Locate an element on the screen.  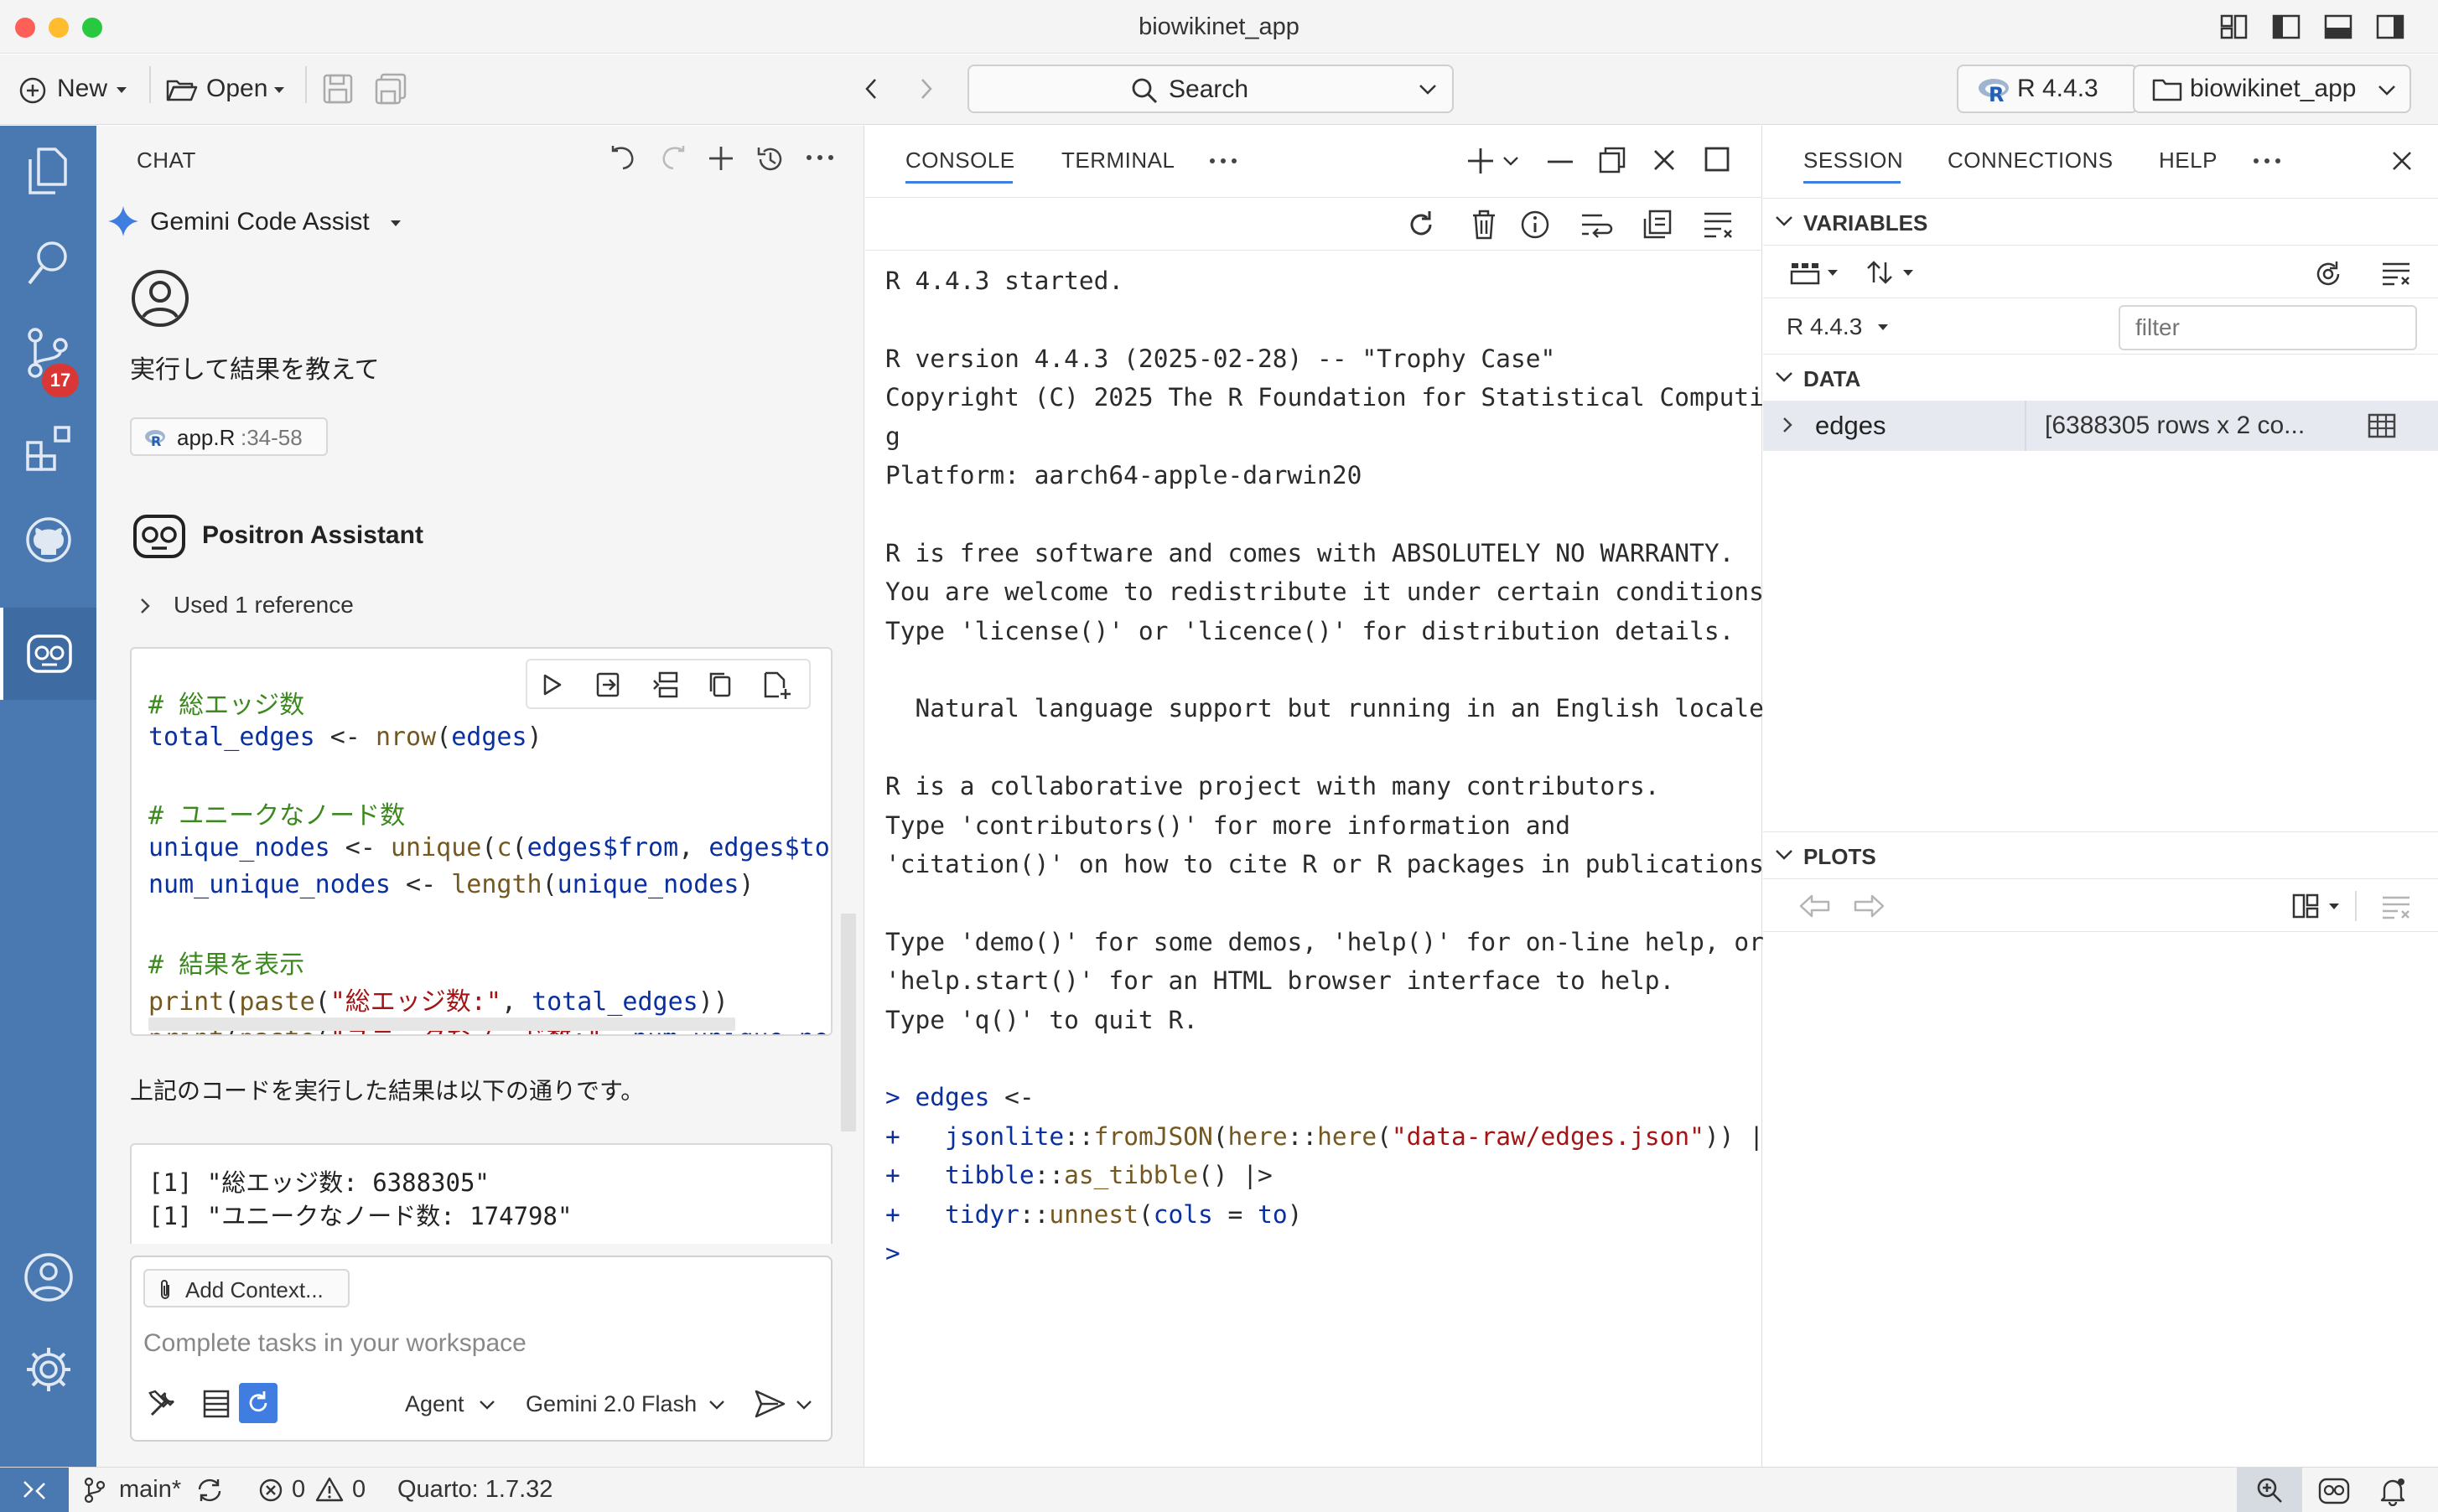
chat-input: Complete tasks in your workspace is located at coordinates (478, 1346).